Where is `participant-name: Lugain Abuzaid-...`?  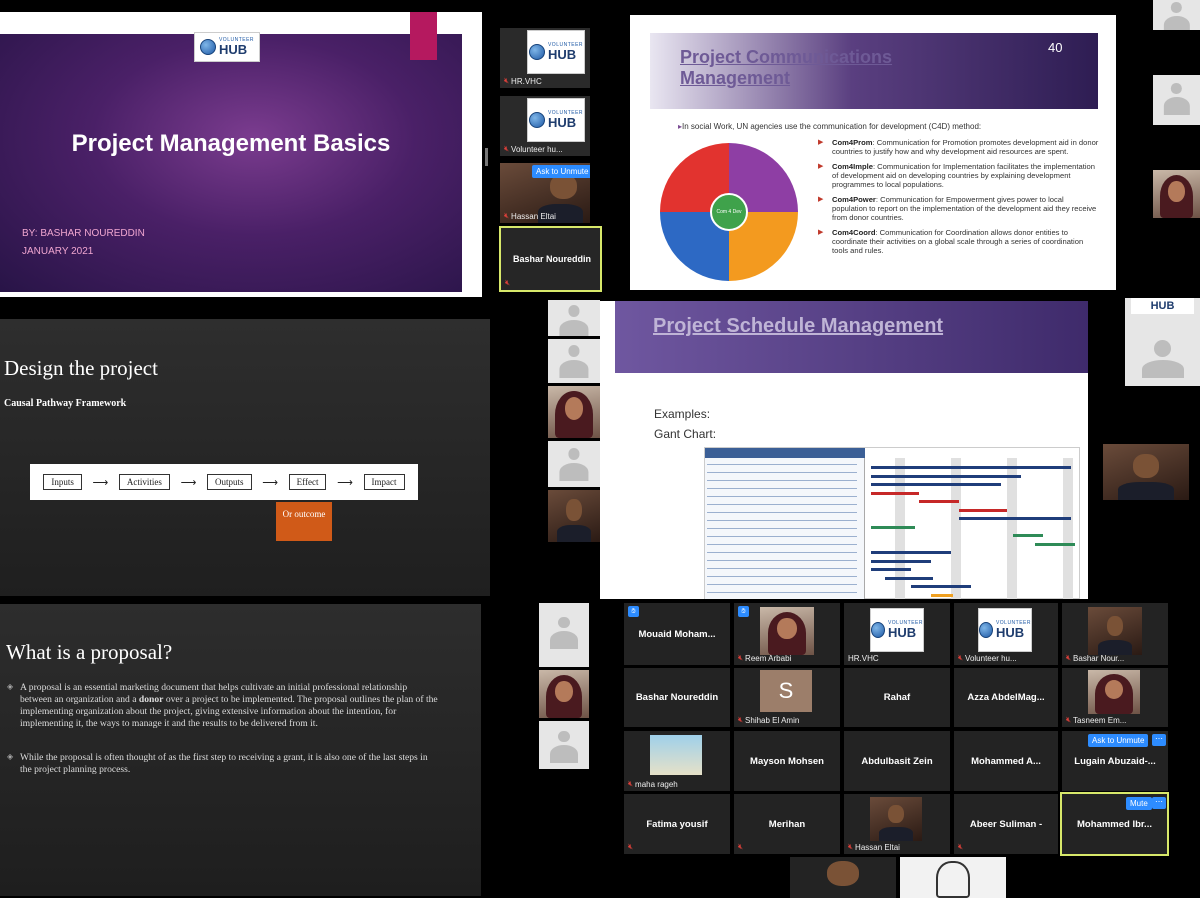 participant-name: Lugain Abuzaid-... is located at coordinates (1115, 761).